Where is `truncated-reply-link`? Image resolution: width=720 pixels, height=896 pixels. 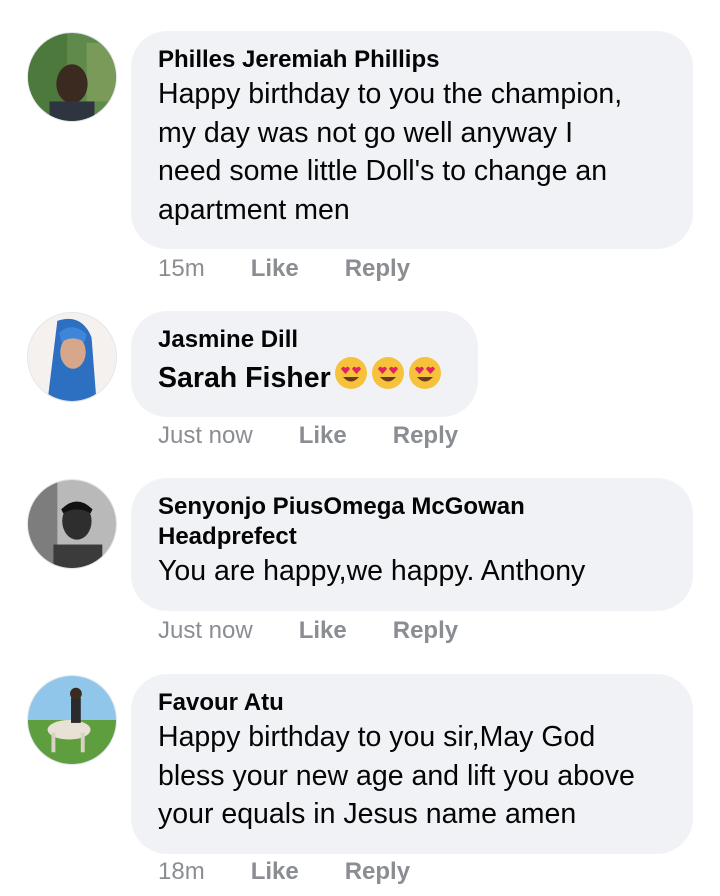 truncated-reply-link is located at coordinates (407, 1).